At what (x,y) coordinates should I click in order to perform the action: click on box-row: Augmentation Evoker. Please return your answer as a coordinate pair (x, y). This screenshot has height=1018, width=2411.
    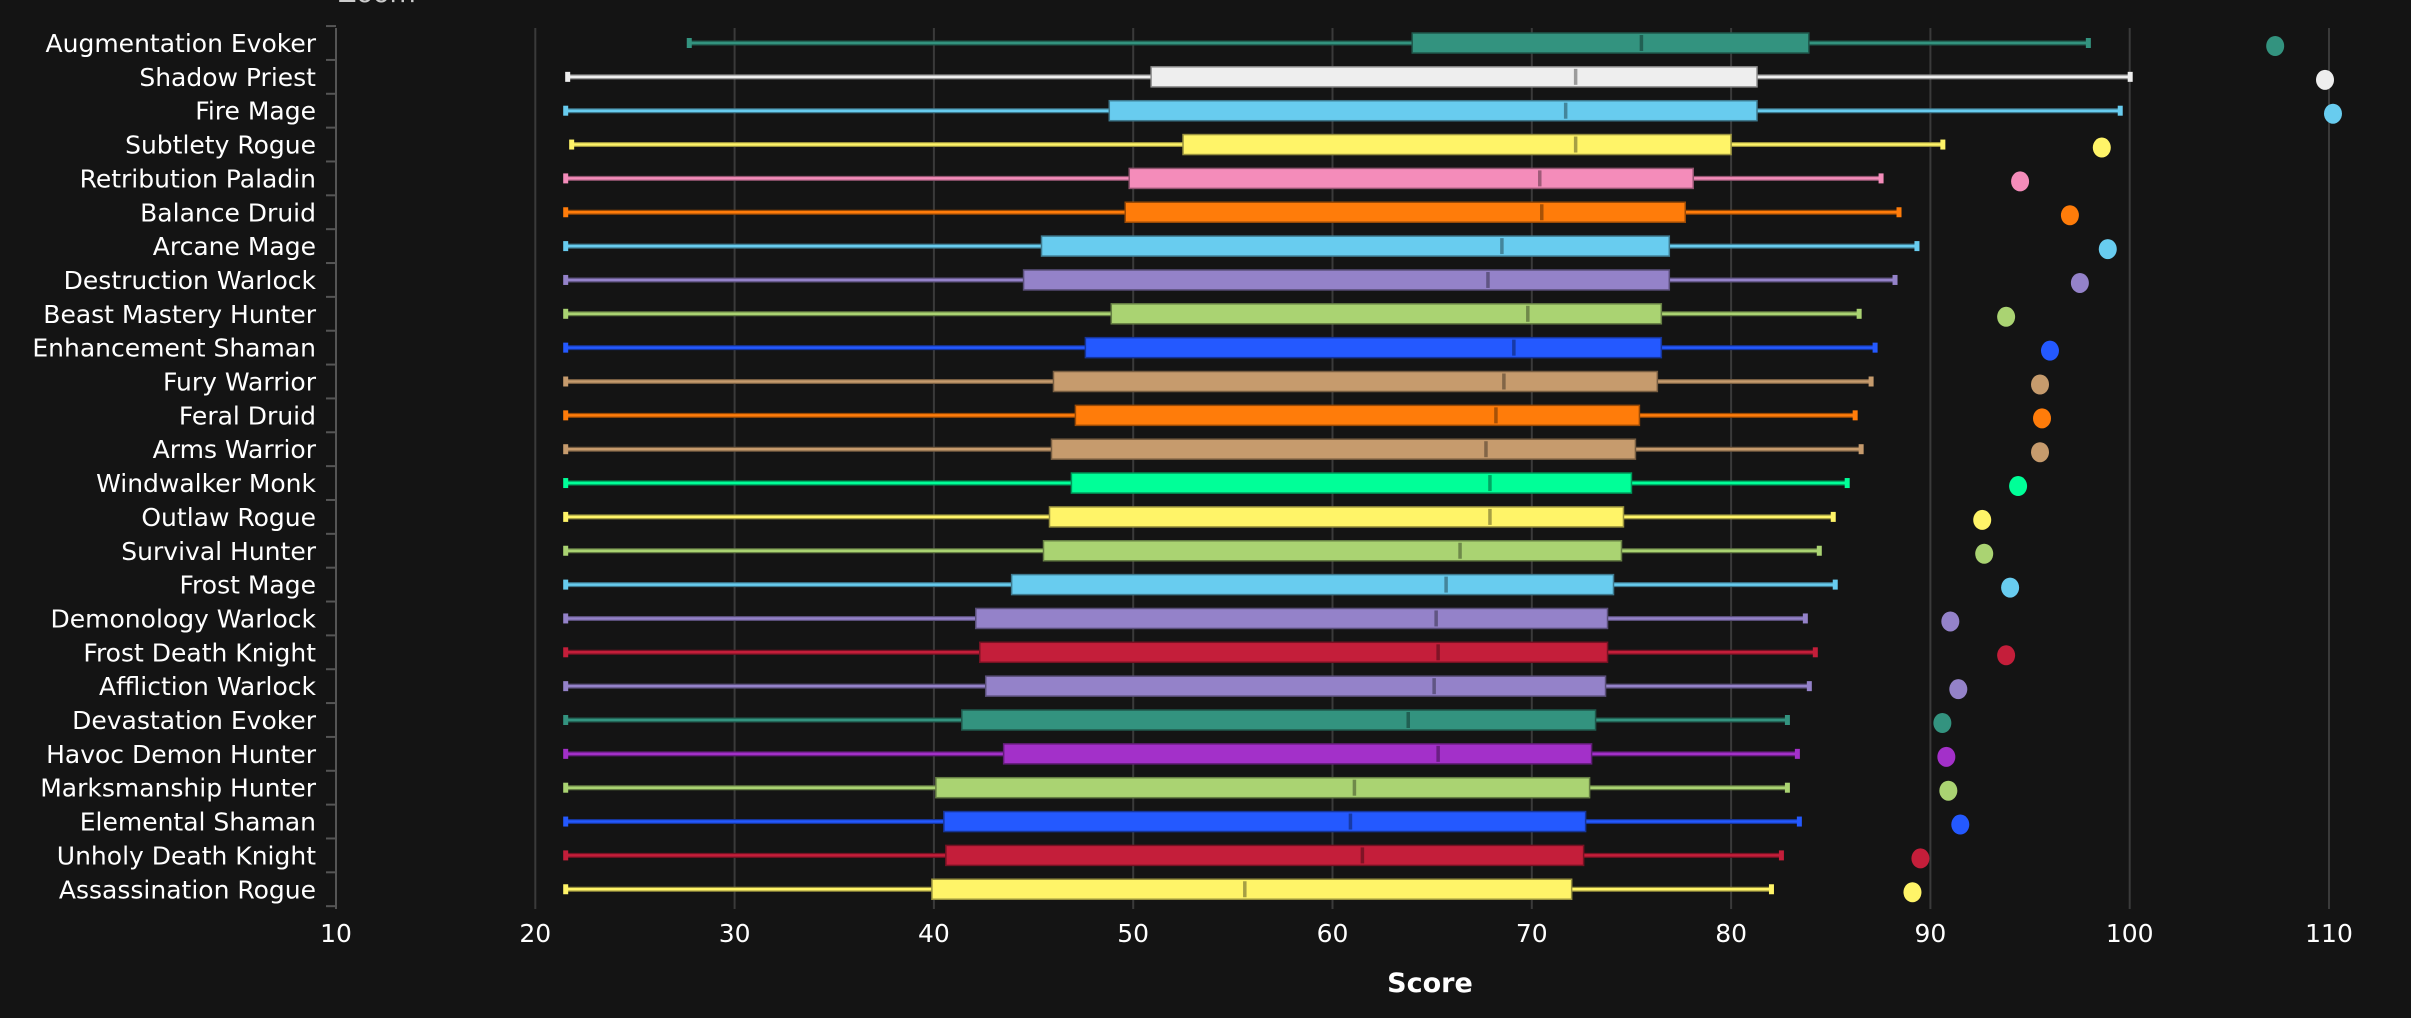
    Looking at the image, I should click on (1165, 43).